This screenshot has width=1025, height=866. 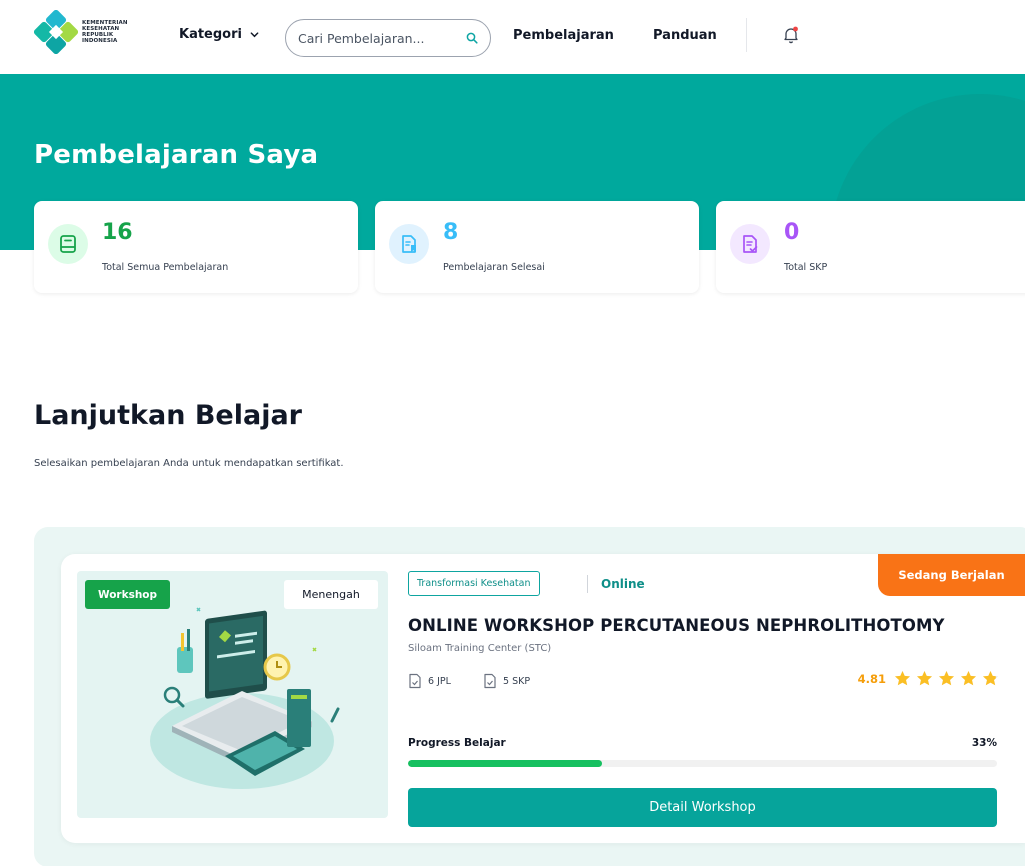 What do you see at coordinates (56, 32) in the screenshot?
I see `kemenkes-logo-icon` at bounding box center [56, 32].